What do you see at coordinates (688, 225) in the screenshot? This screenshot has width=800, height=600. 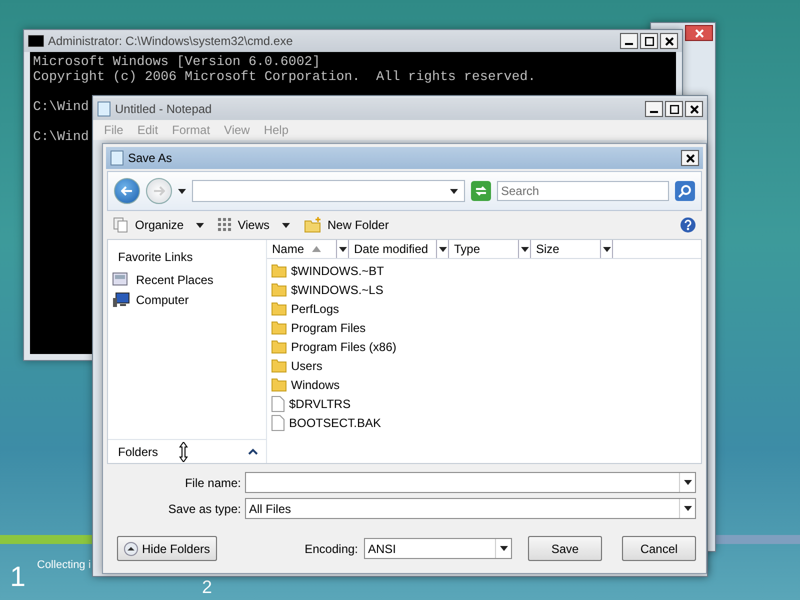 I see `help-icon` at bounding box center [688, 225].